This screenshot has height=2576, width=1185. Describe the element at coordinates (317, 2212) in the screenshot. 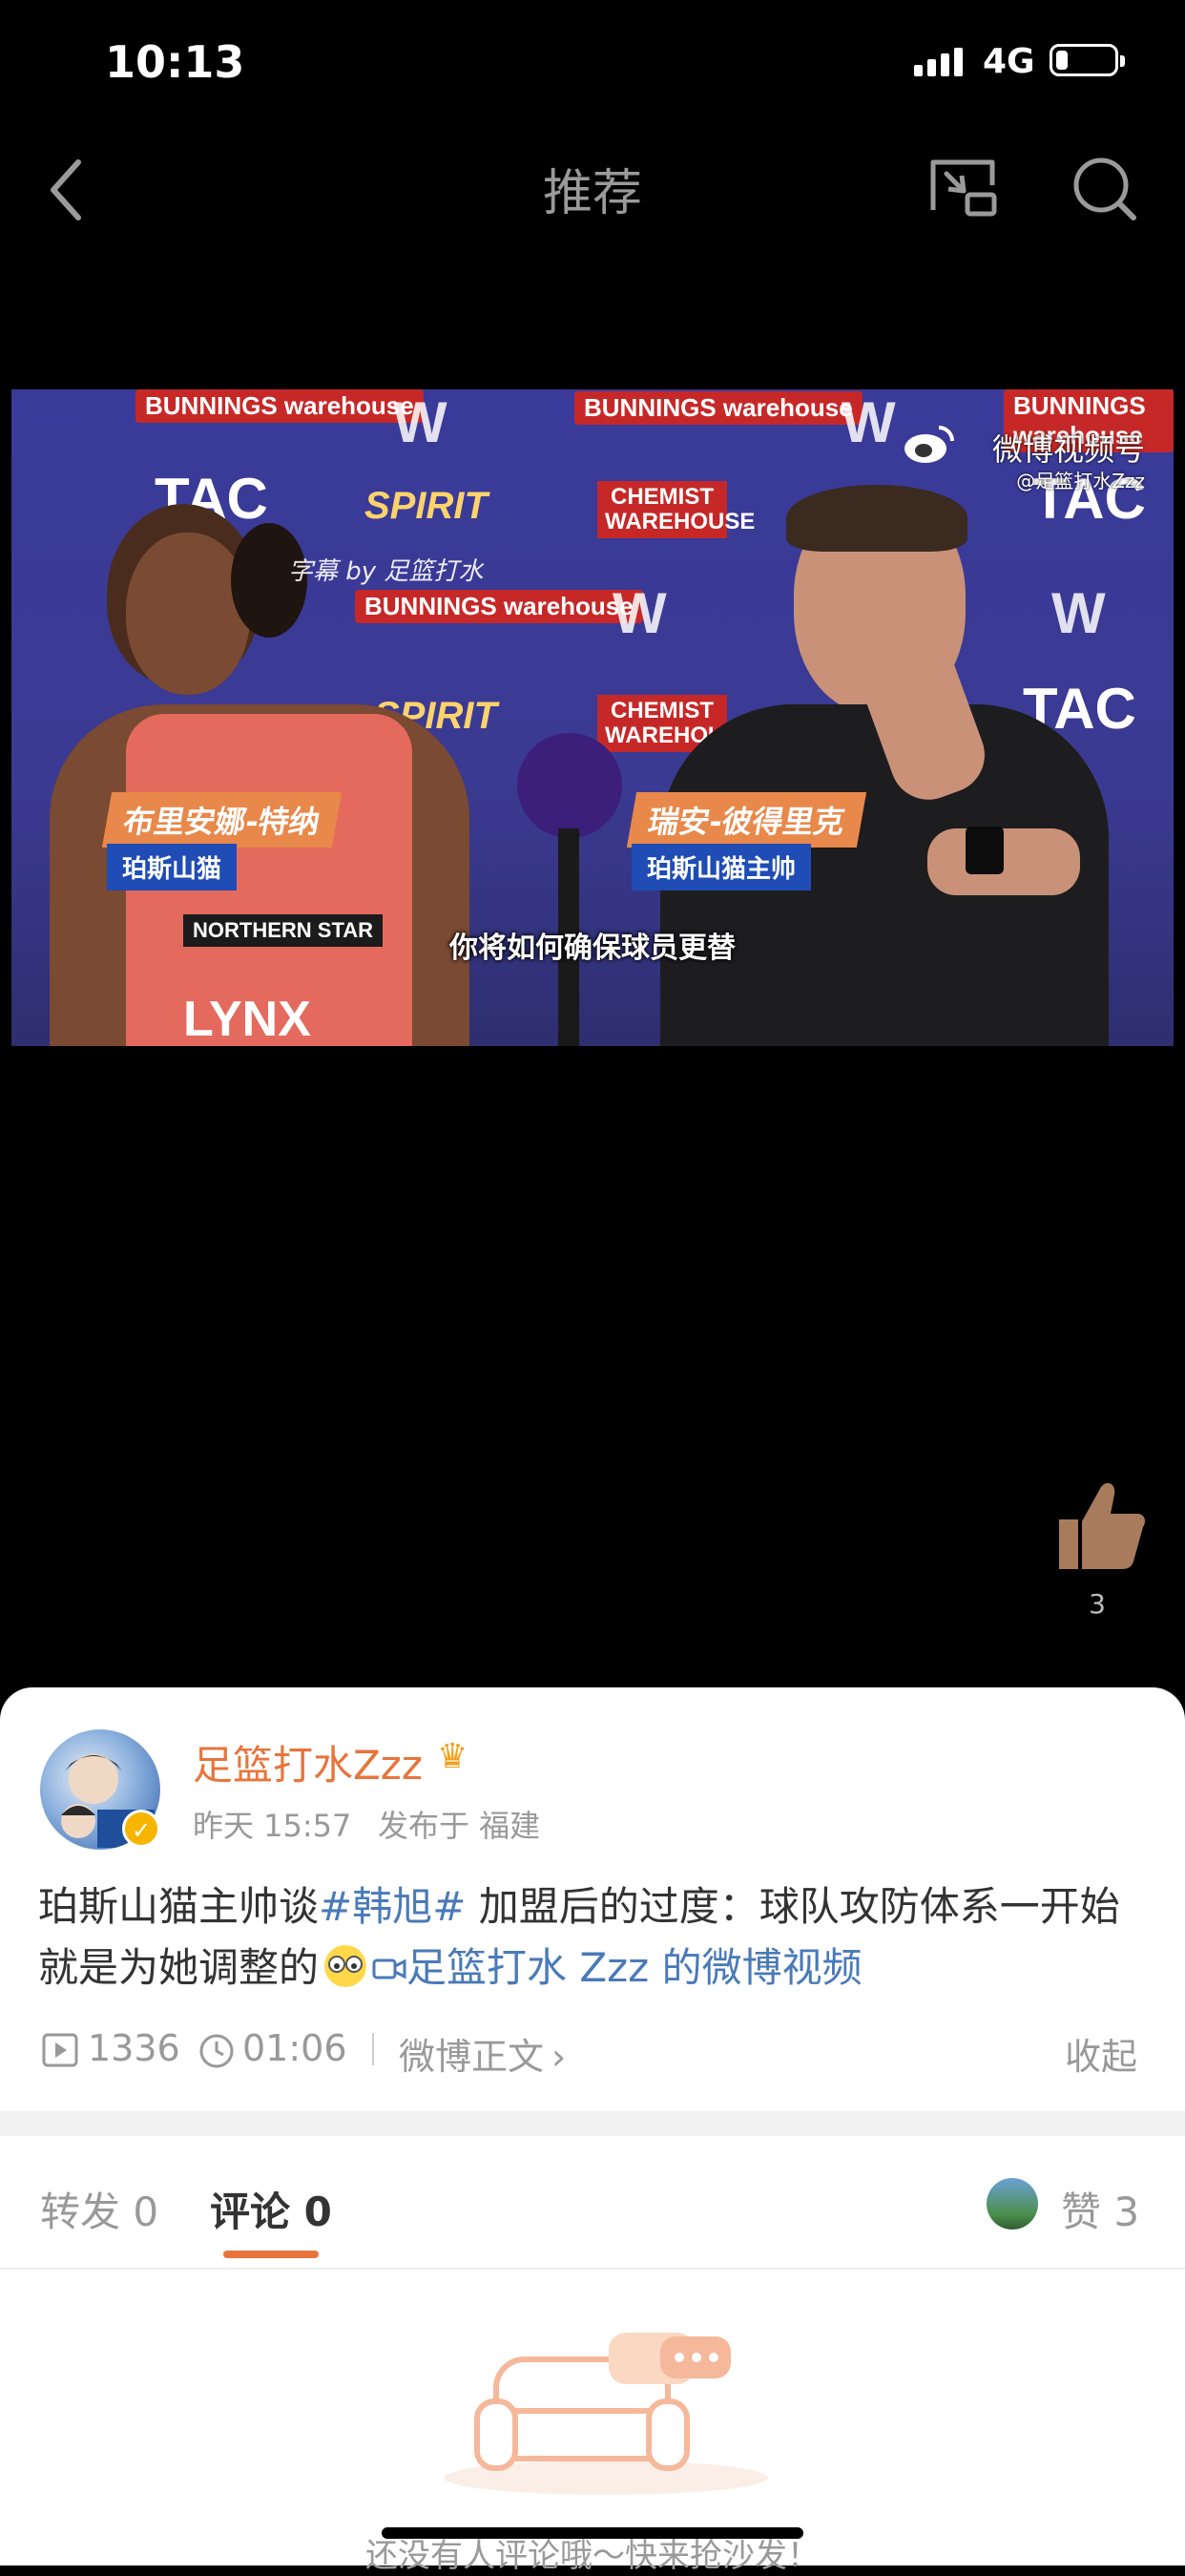

I see `tab-comments-count: 0` at that location.